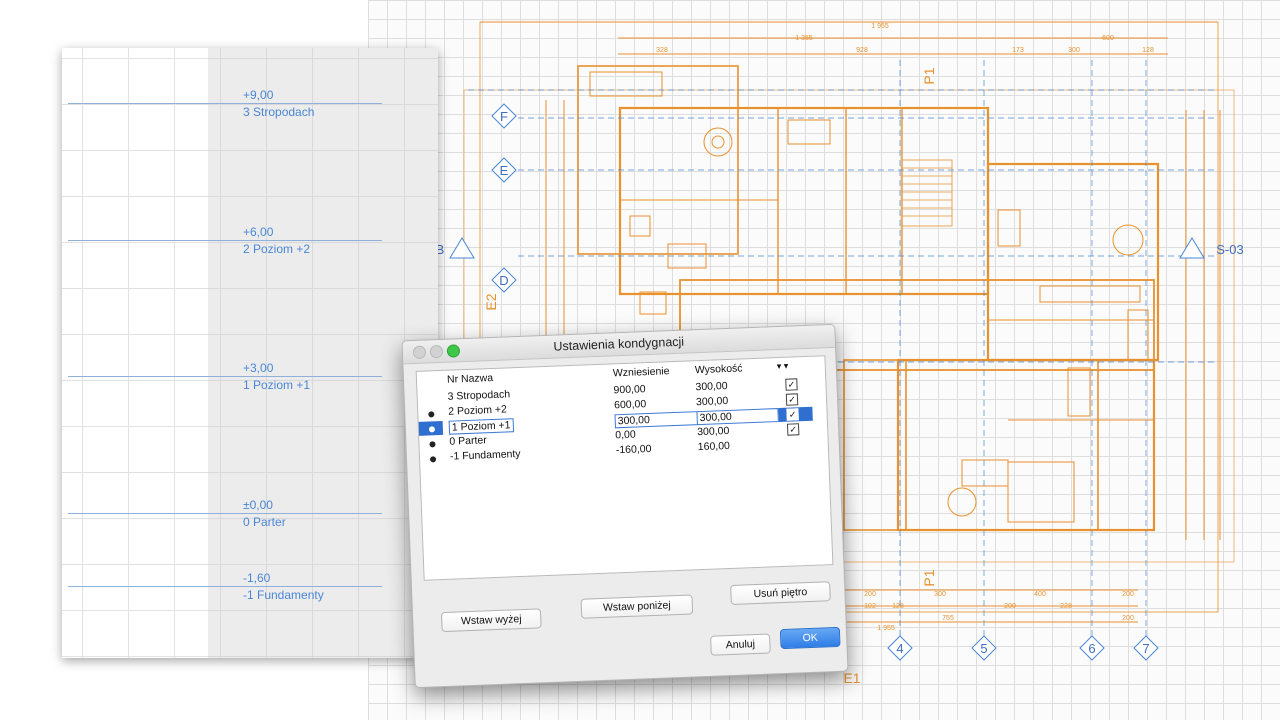 The image size is (1280, 720). Describe the element at coordinates (470, 379) in the screenshot. I see `column-header-nr-name: Nr Nazwa` at that location.